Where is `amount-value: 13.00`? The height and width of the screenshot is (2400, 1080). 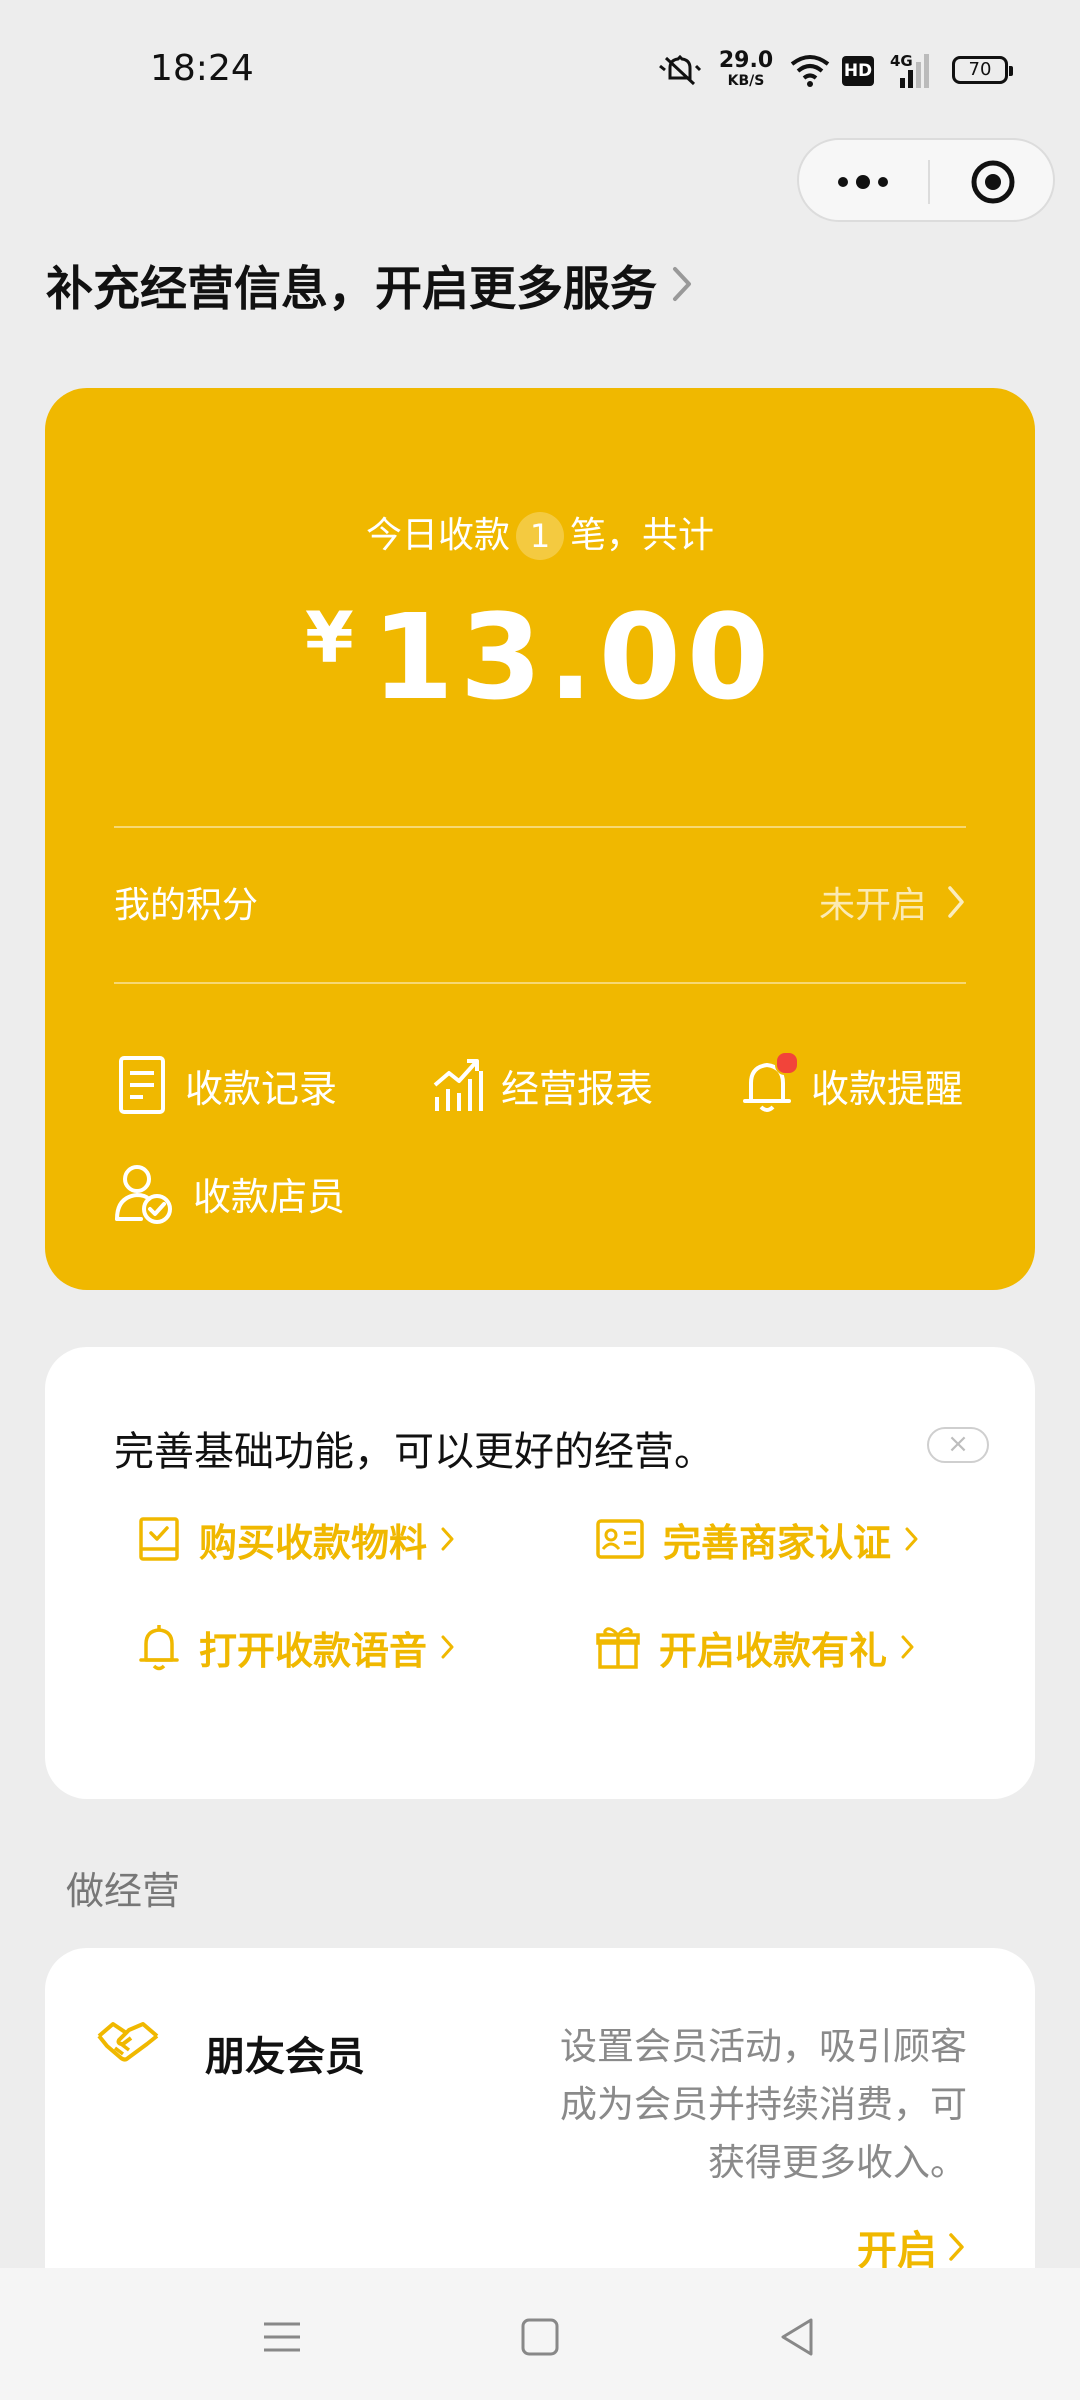 amount-value: 13.00 is located at coordinates (573, 657).